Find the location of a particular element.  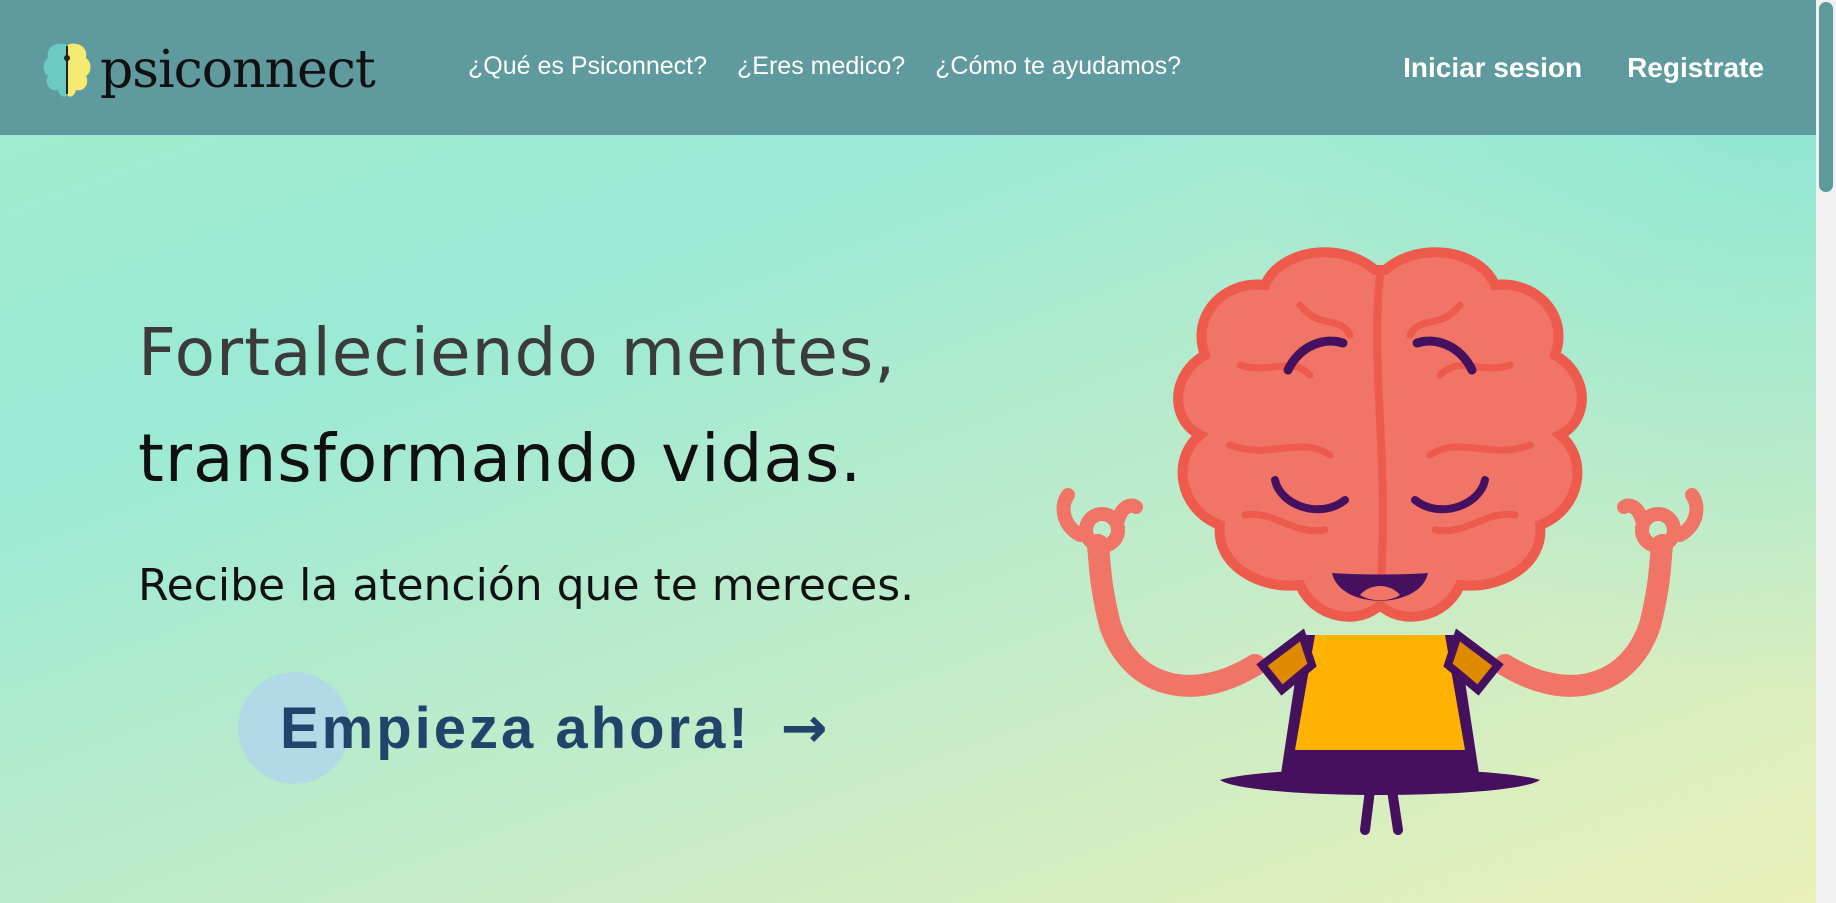

nav-link-como-ayudamos: ¿Cómo te ayudamos? is located at coordinates (1058, 66).